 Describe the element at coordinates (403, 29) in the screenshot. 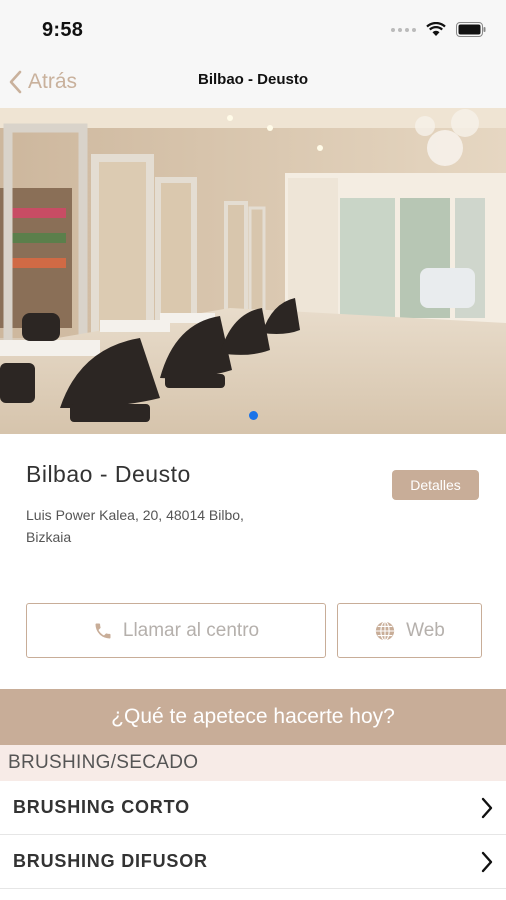

I see `signal-icon` at that location.